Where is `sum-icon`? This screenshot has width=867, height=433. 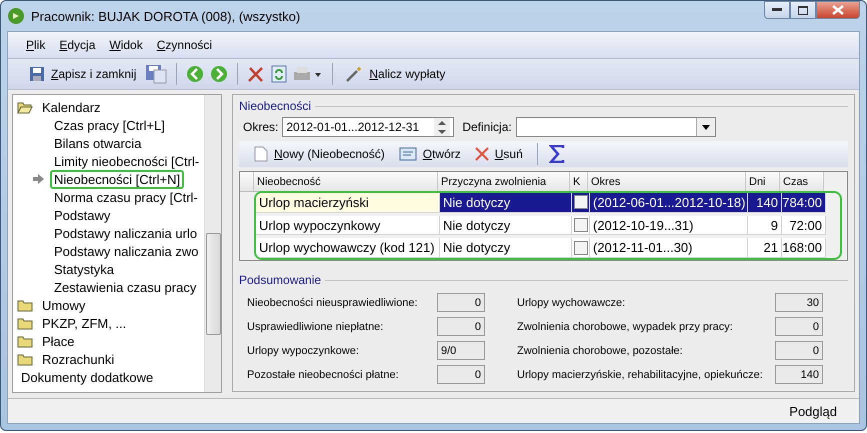
sum-icon is located at coordinates (556, 154).